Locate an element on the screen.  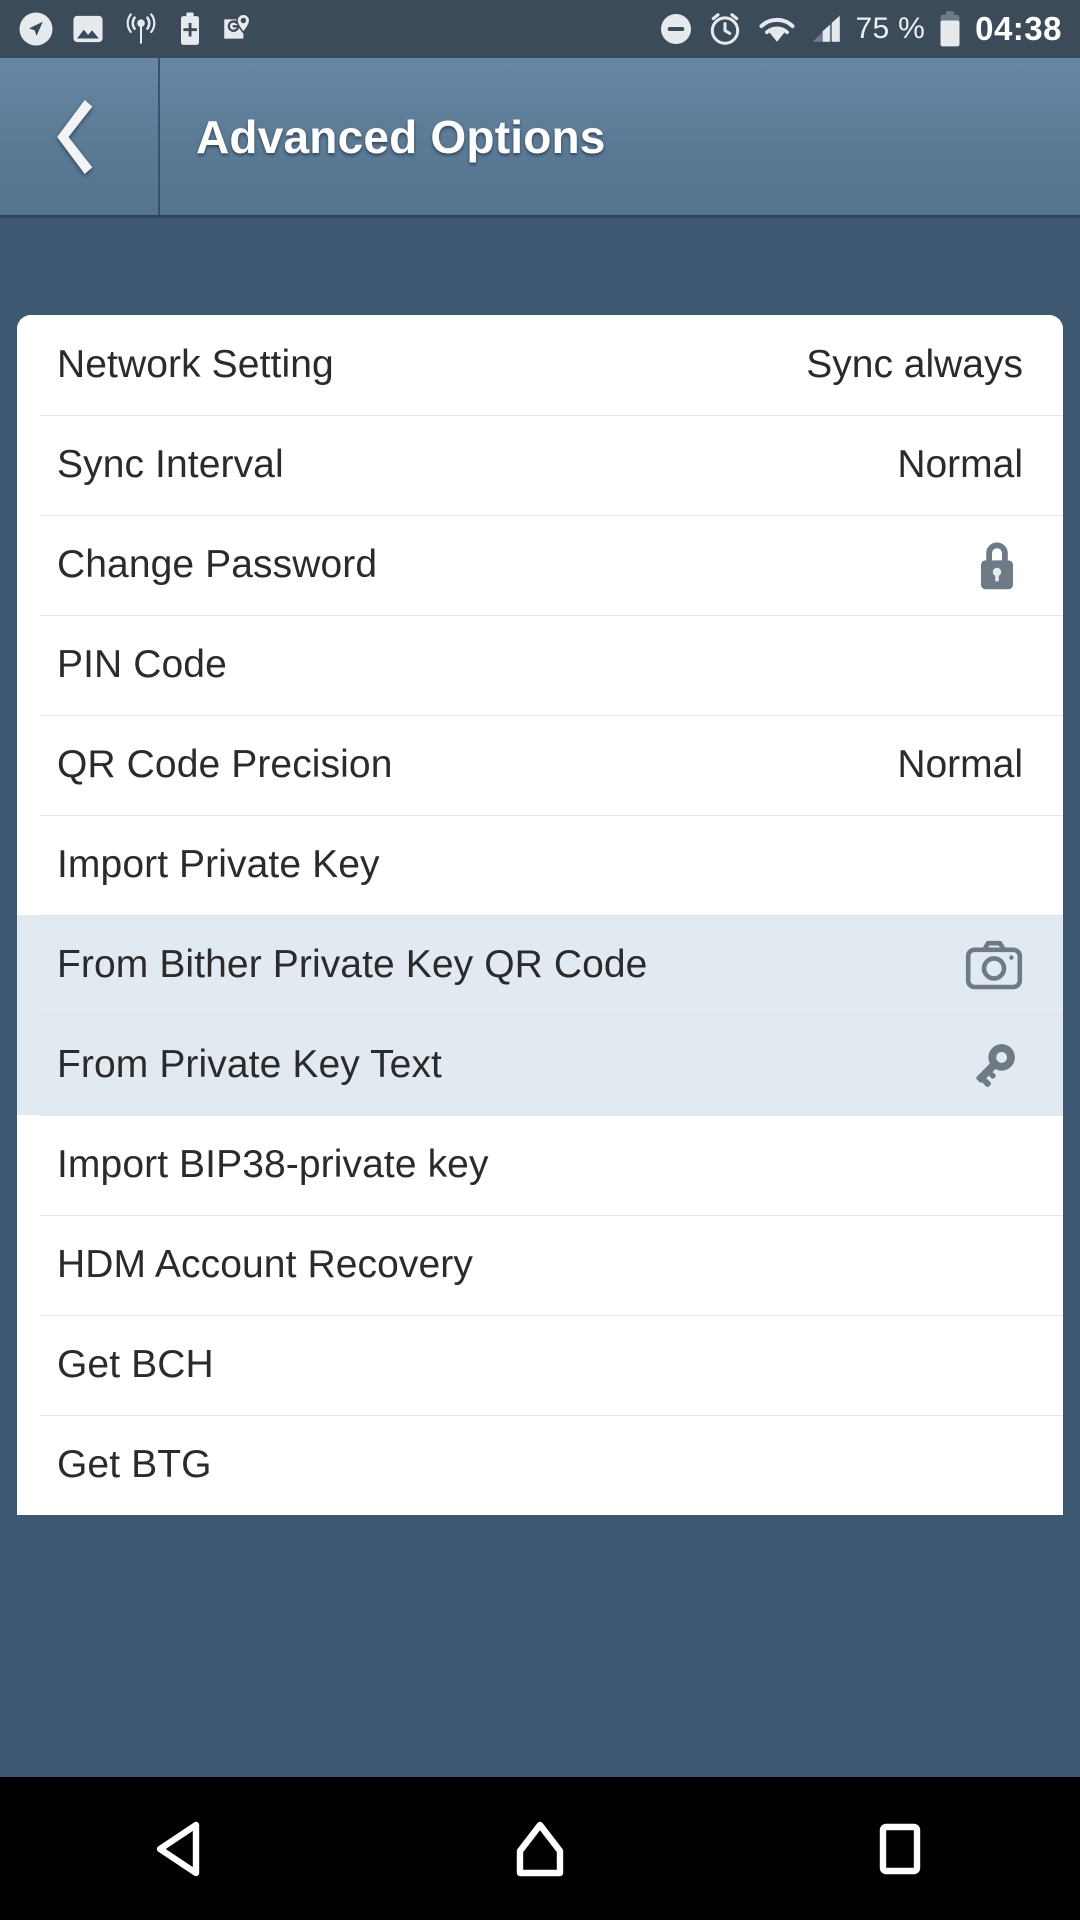
alarm-clock-icon is located at coordinates (724, 29).